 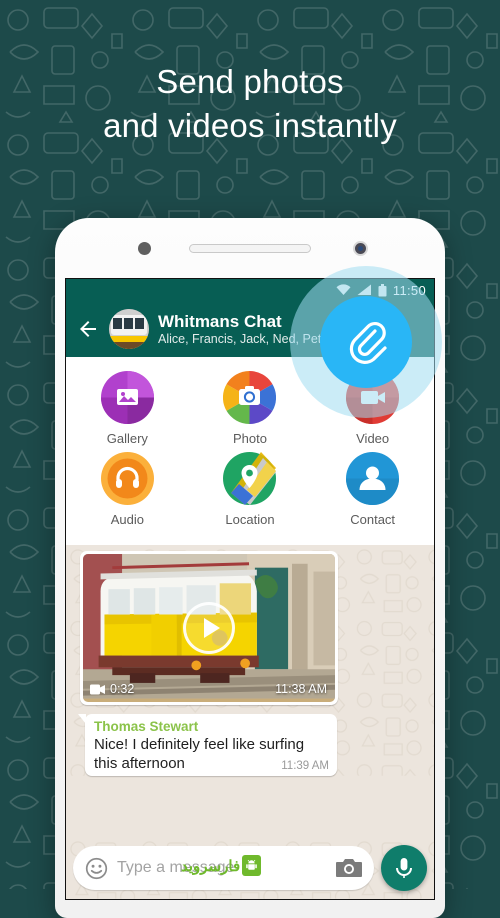 I want to click on headline-line-2: and videos instantly, so click(x=250, y=125).